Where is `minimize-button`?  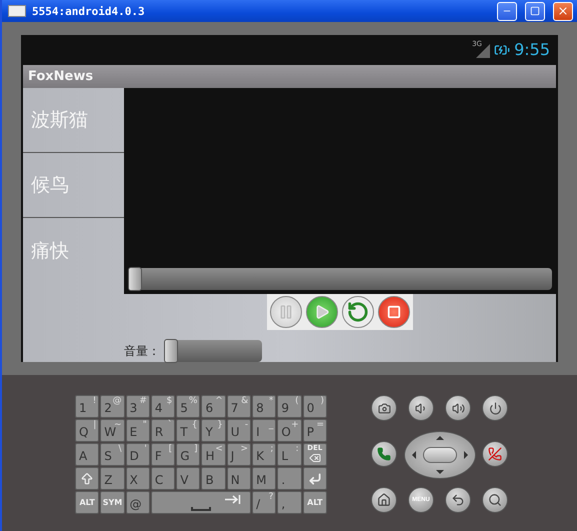
minimize-button is located at coordinates (507, 11).